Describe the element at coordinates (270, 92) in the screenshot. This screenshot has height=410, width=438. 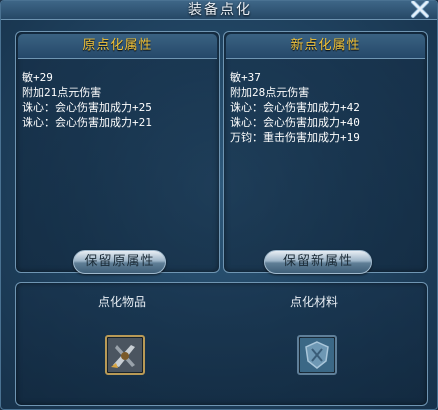
I see `attribute-line: 附加28点元伤害` at that location.